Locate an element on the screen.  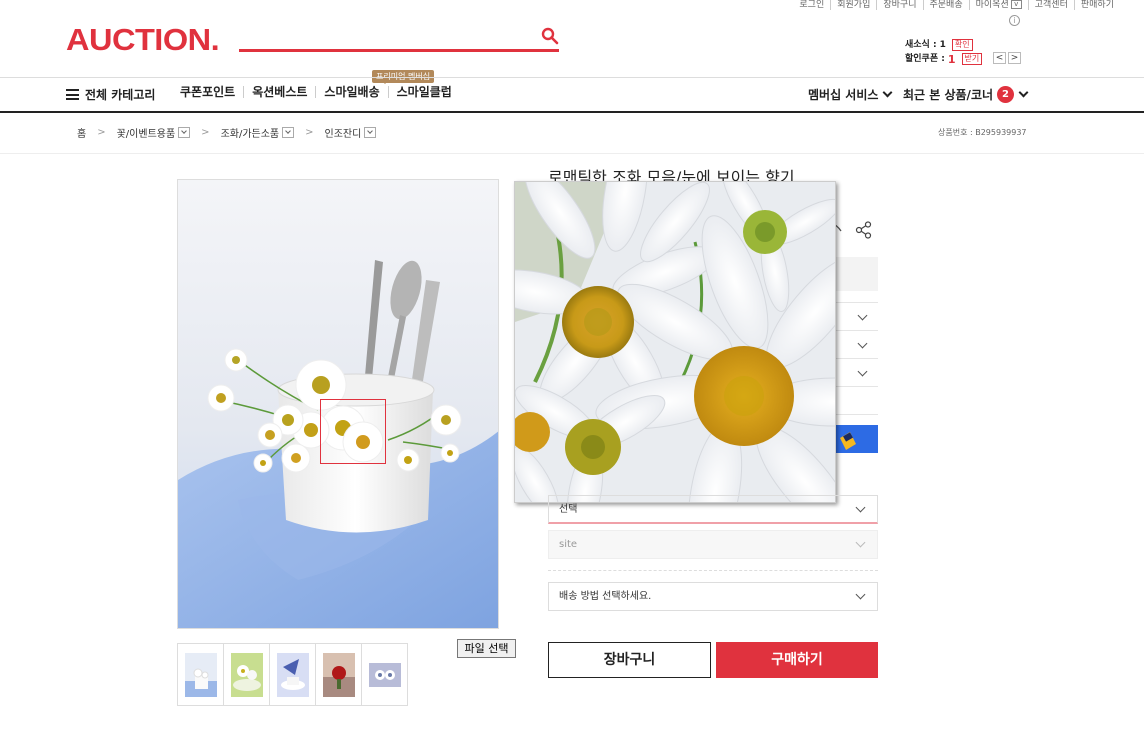
breadcrumb-item: 조화/가든소품 is located at coordinates (250, 132).